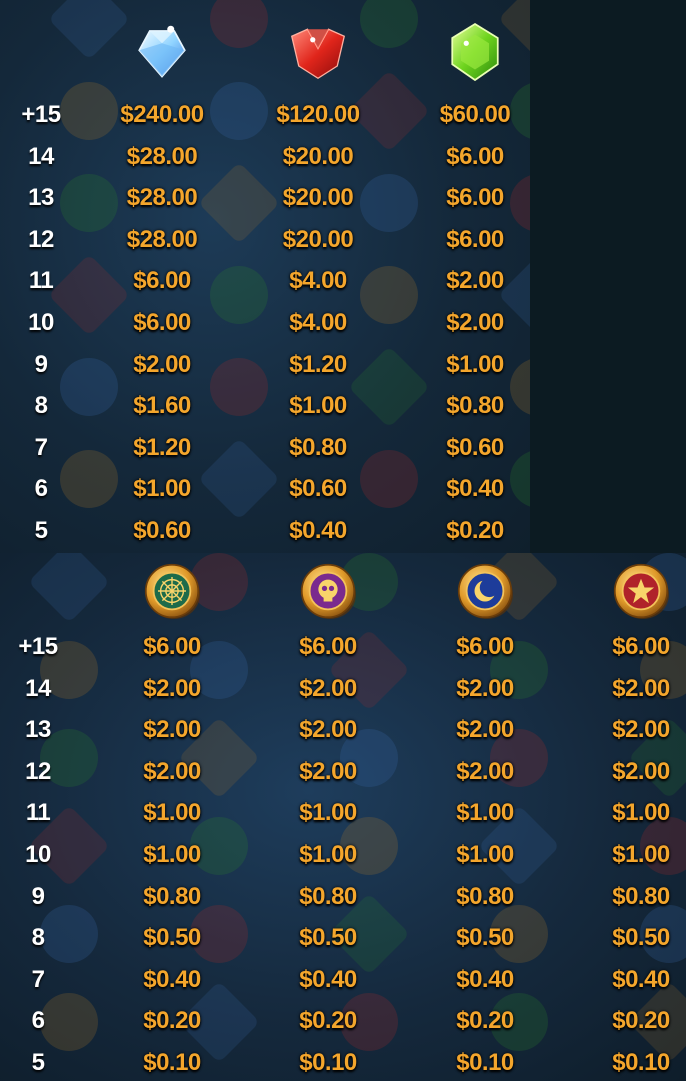 Image resolution: width=686 pixels, height=1081 pixels. I want to click on symbol-count-label: 10, so click(38, 854).